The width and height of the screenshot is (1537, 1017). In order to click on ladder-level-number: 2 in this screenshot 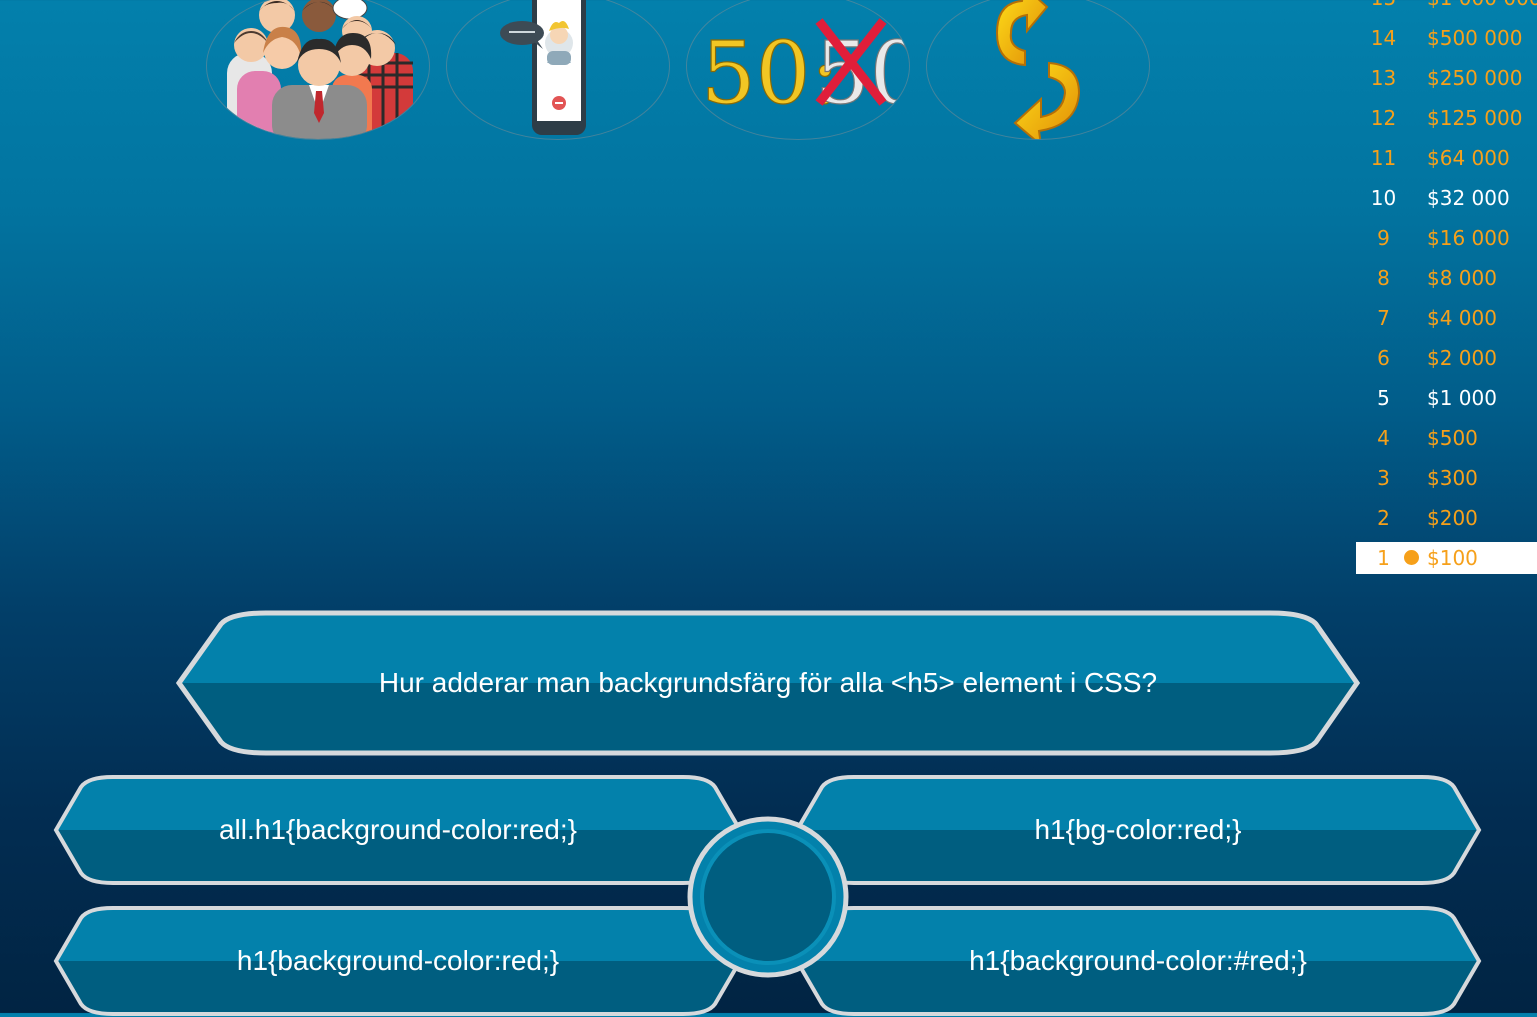, I will do `click(1383, 518)`.